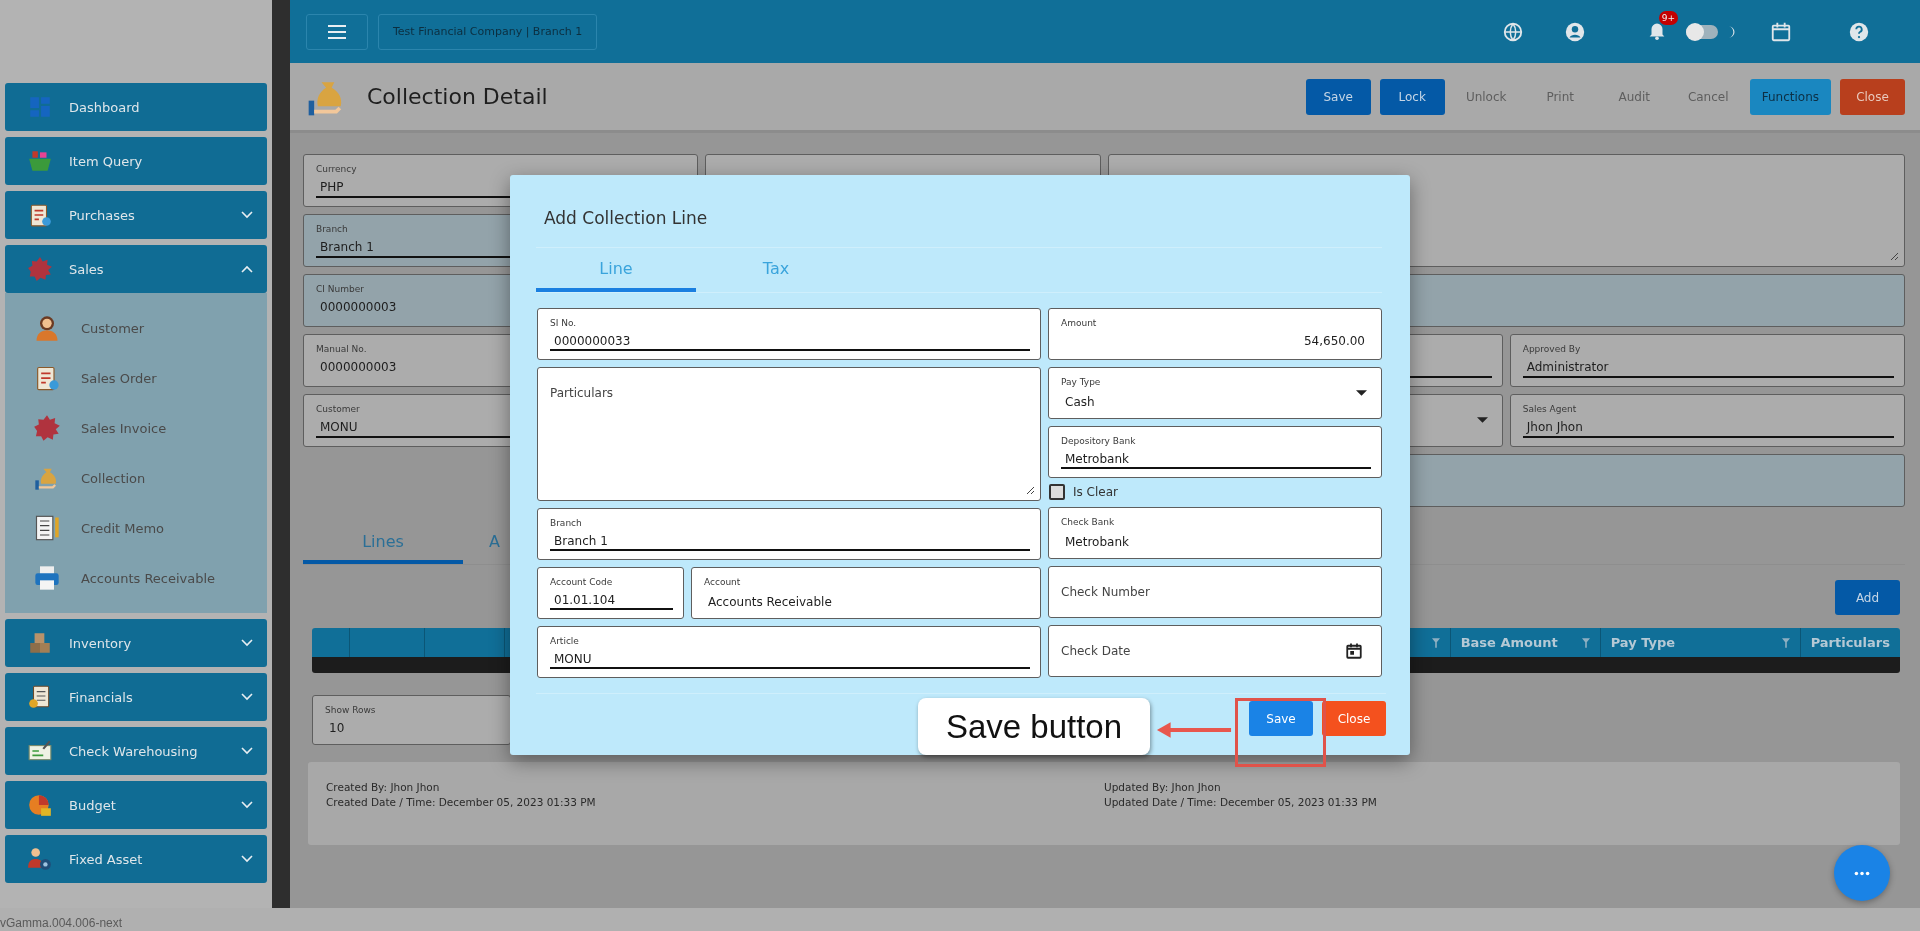 This screenshot has height=931, width=1920. I want to click on page-title: Collection Detail, so click(457, 96).